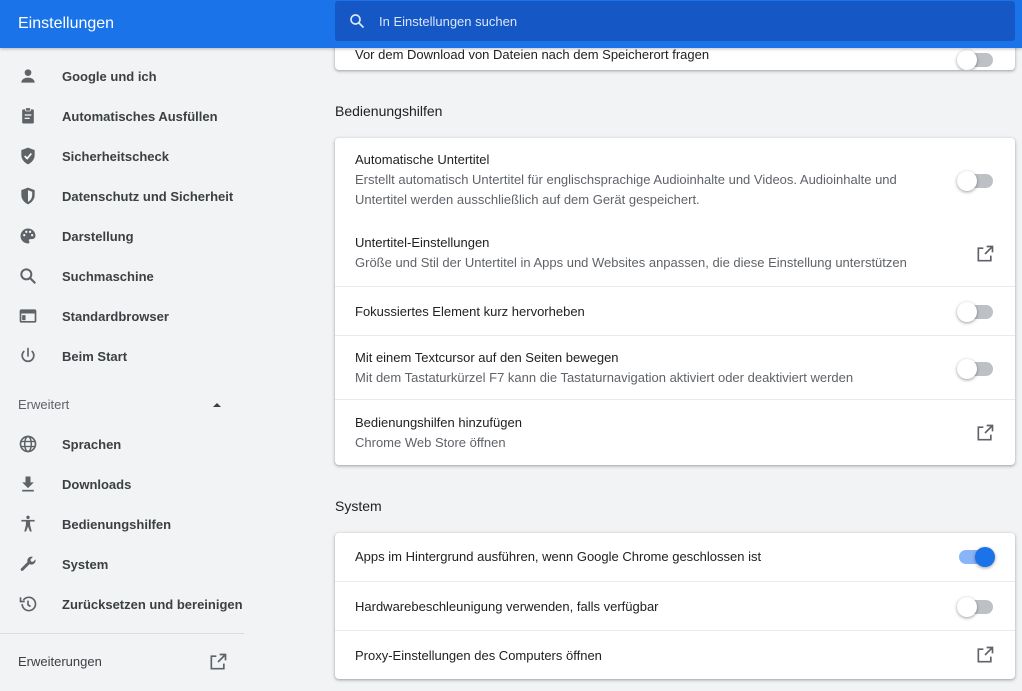  What do you see at coordinates (152, 604) in the screenshot?
I see `sidebar-item-label: Zurücksetzen und bereinigen` at bounding box center [152, 604].